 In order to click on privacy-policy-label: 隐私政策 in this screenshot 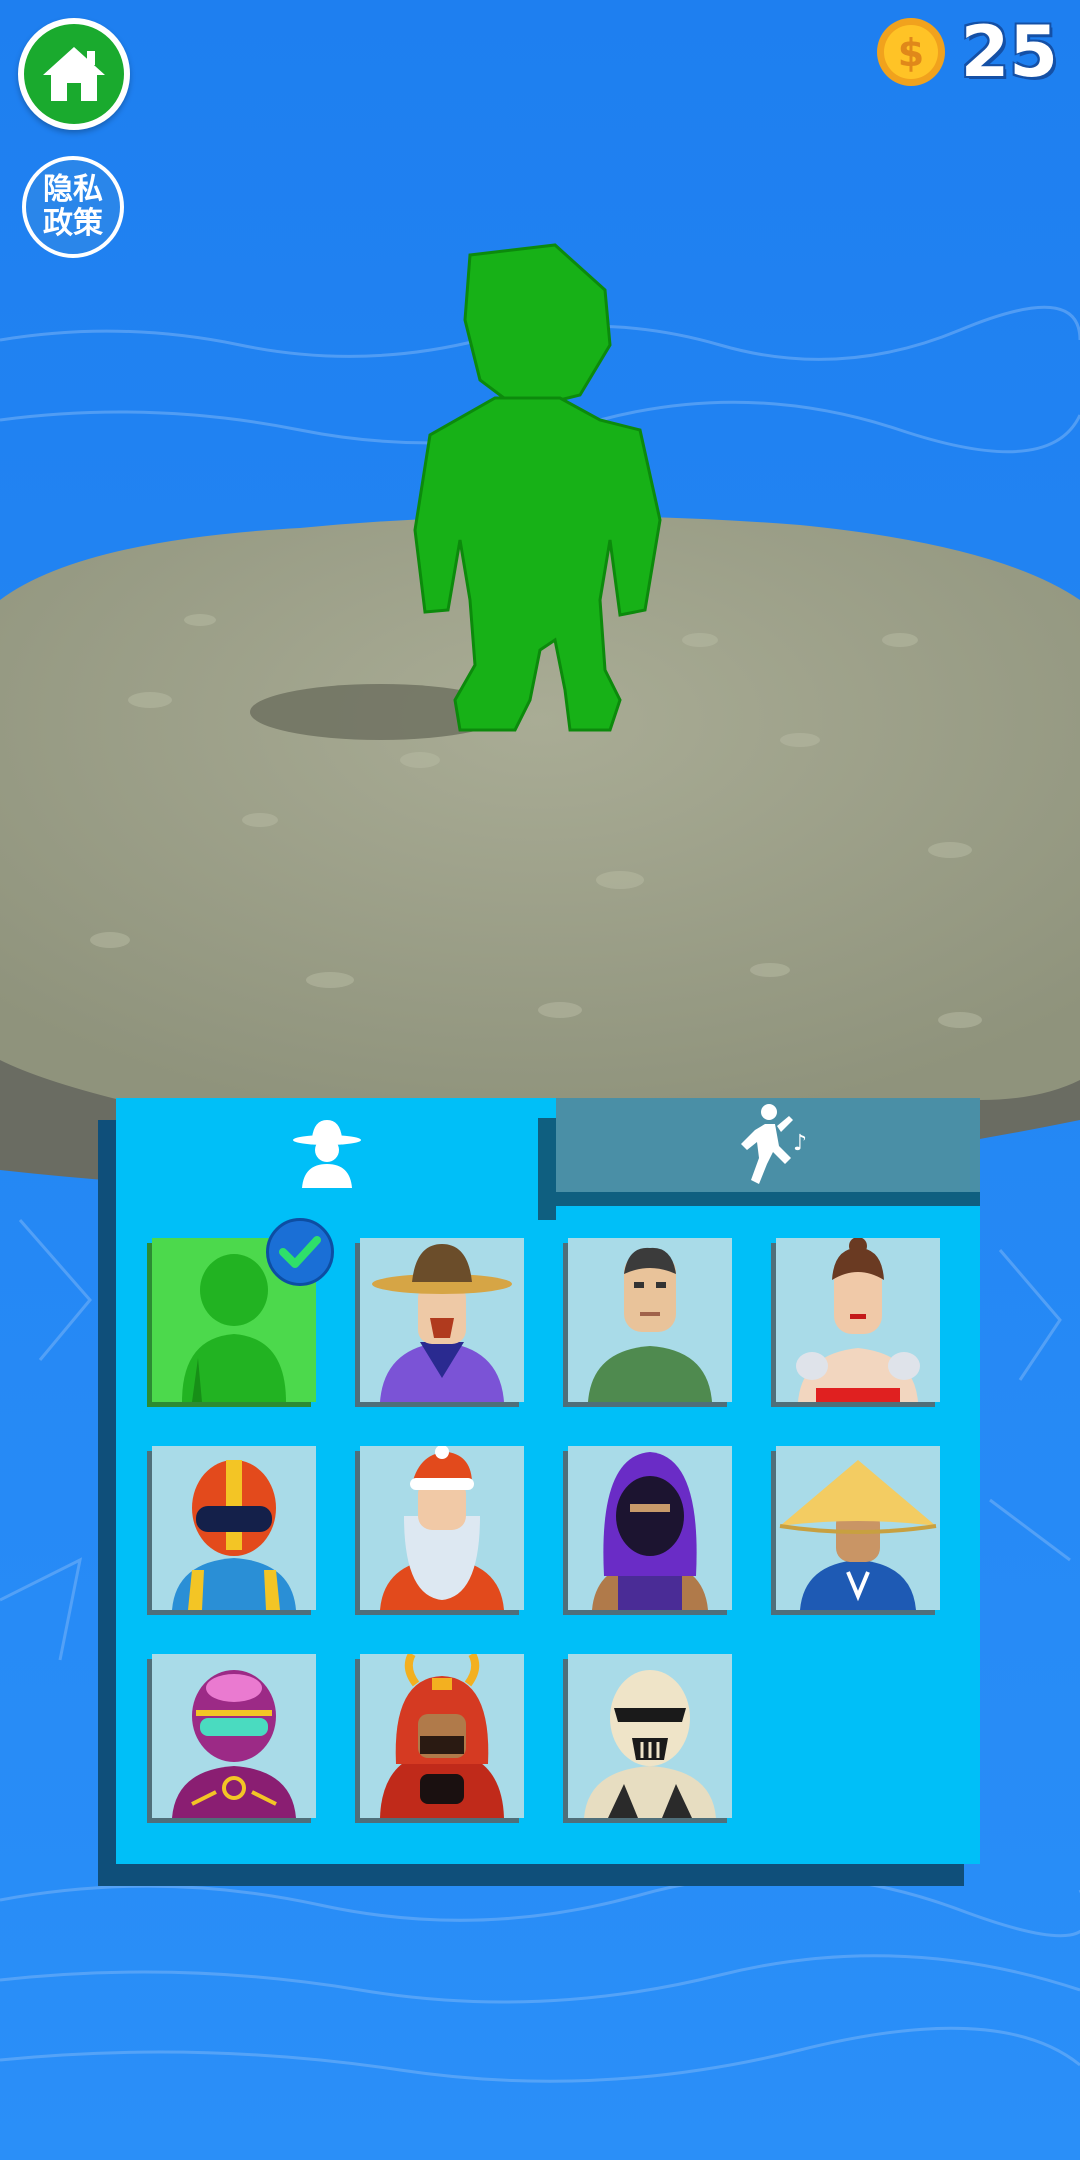, I will do `click(73, 206)`.